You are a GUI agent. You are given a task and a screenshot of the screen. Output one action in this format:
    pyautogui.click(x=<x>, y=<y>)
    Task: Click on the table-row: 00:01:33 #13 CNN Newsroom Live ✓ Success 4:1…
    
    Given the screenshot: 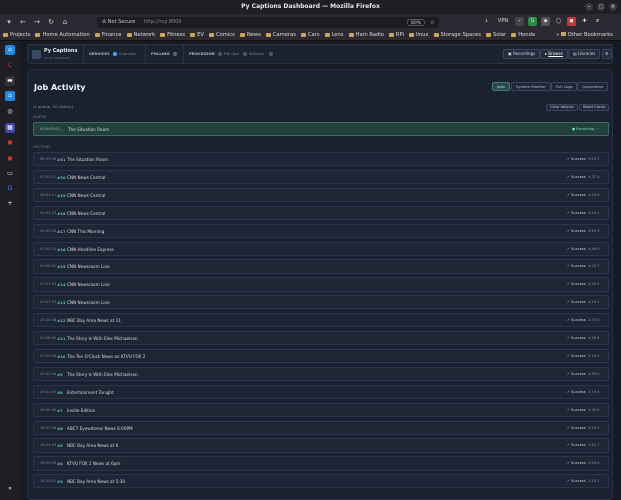 What is the action you would take?
    pyautogui.click(x=321, y=302)
    